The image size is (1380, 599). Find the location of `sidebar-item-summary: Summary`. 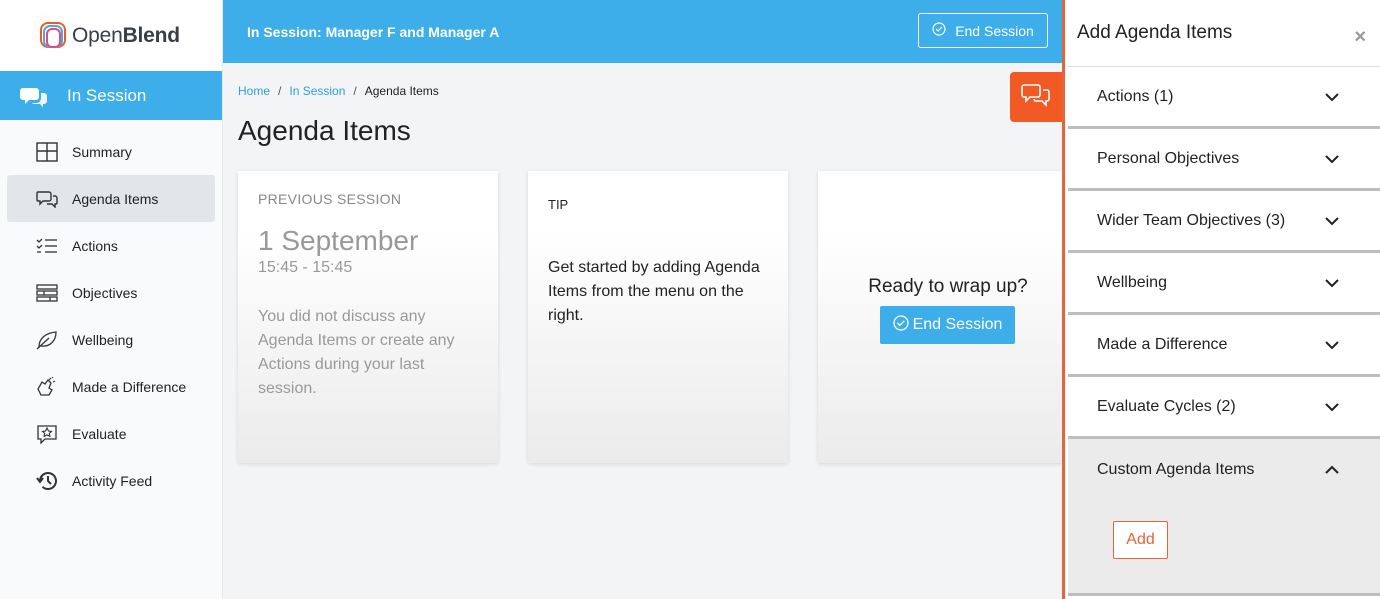

sidebar-item-summary: Summary is located at coordinates (111, 151).